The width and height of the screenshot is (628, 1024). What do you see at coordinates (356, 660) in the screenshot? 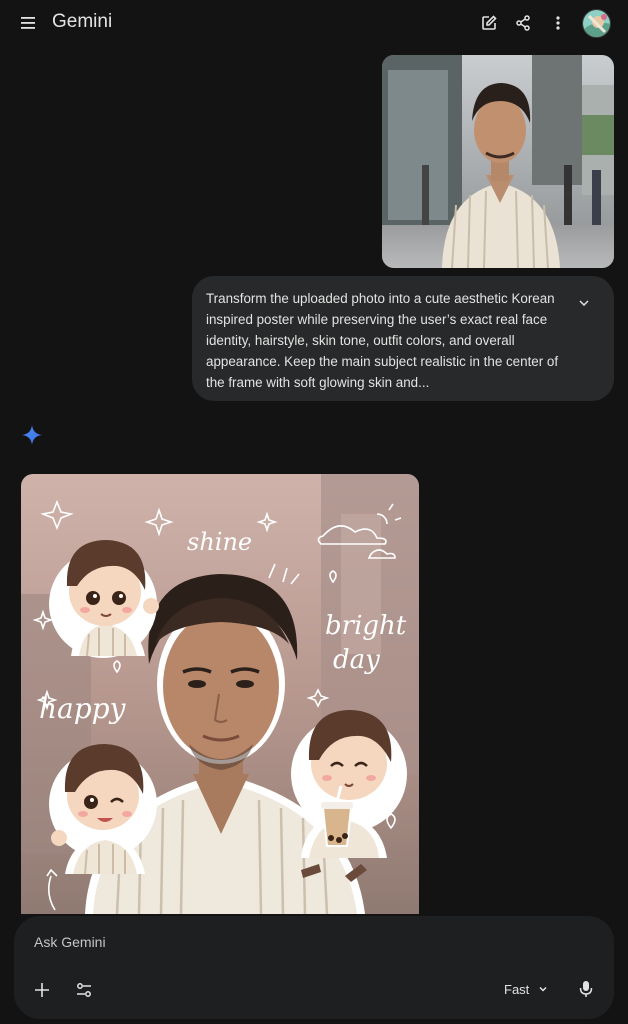
I see `poster-word-day: day` at bounding box center [356, 660].